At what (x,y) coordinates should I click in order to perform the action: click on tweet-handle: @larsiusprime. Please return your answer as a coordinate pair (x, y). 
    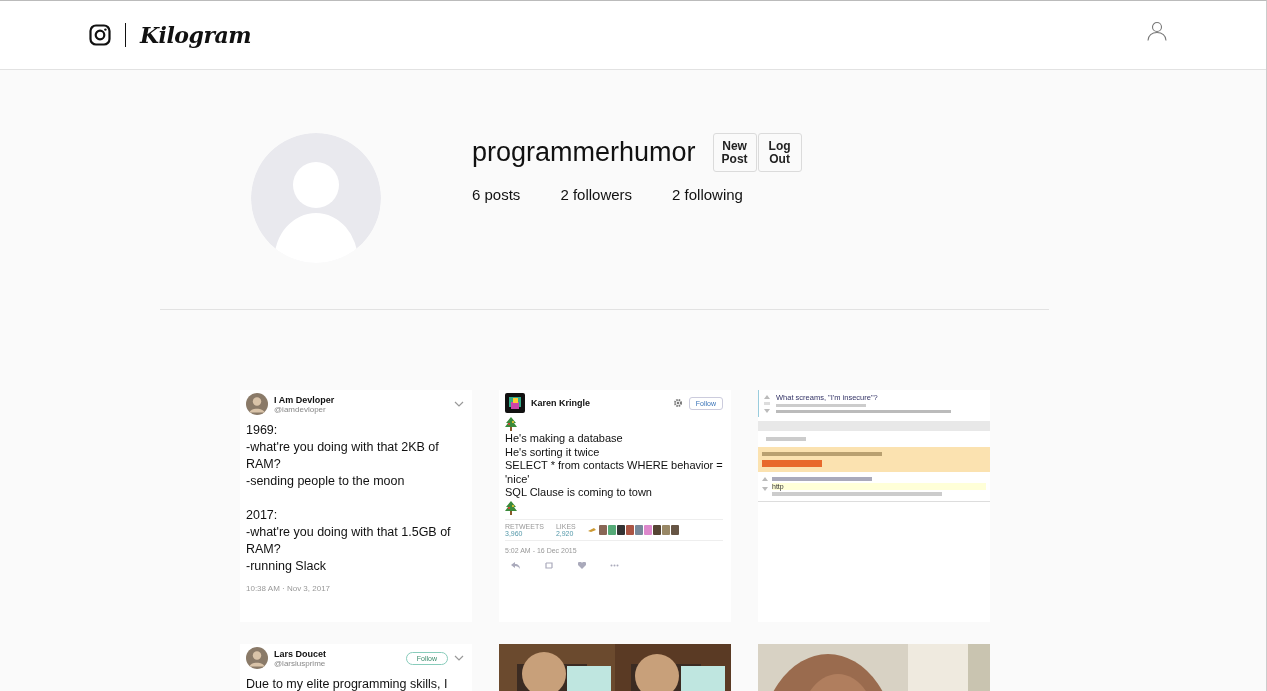
    Looking at the image, I should click on (300, 663).